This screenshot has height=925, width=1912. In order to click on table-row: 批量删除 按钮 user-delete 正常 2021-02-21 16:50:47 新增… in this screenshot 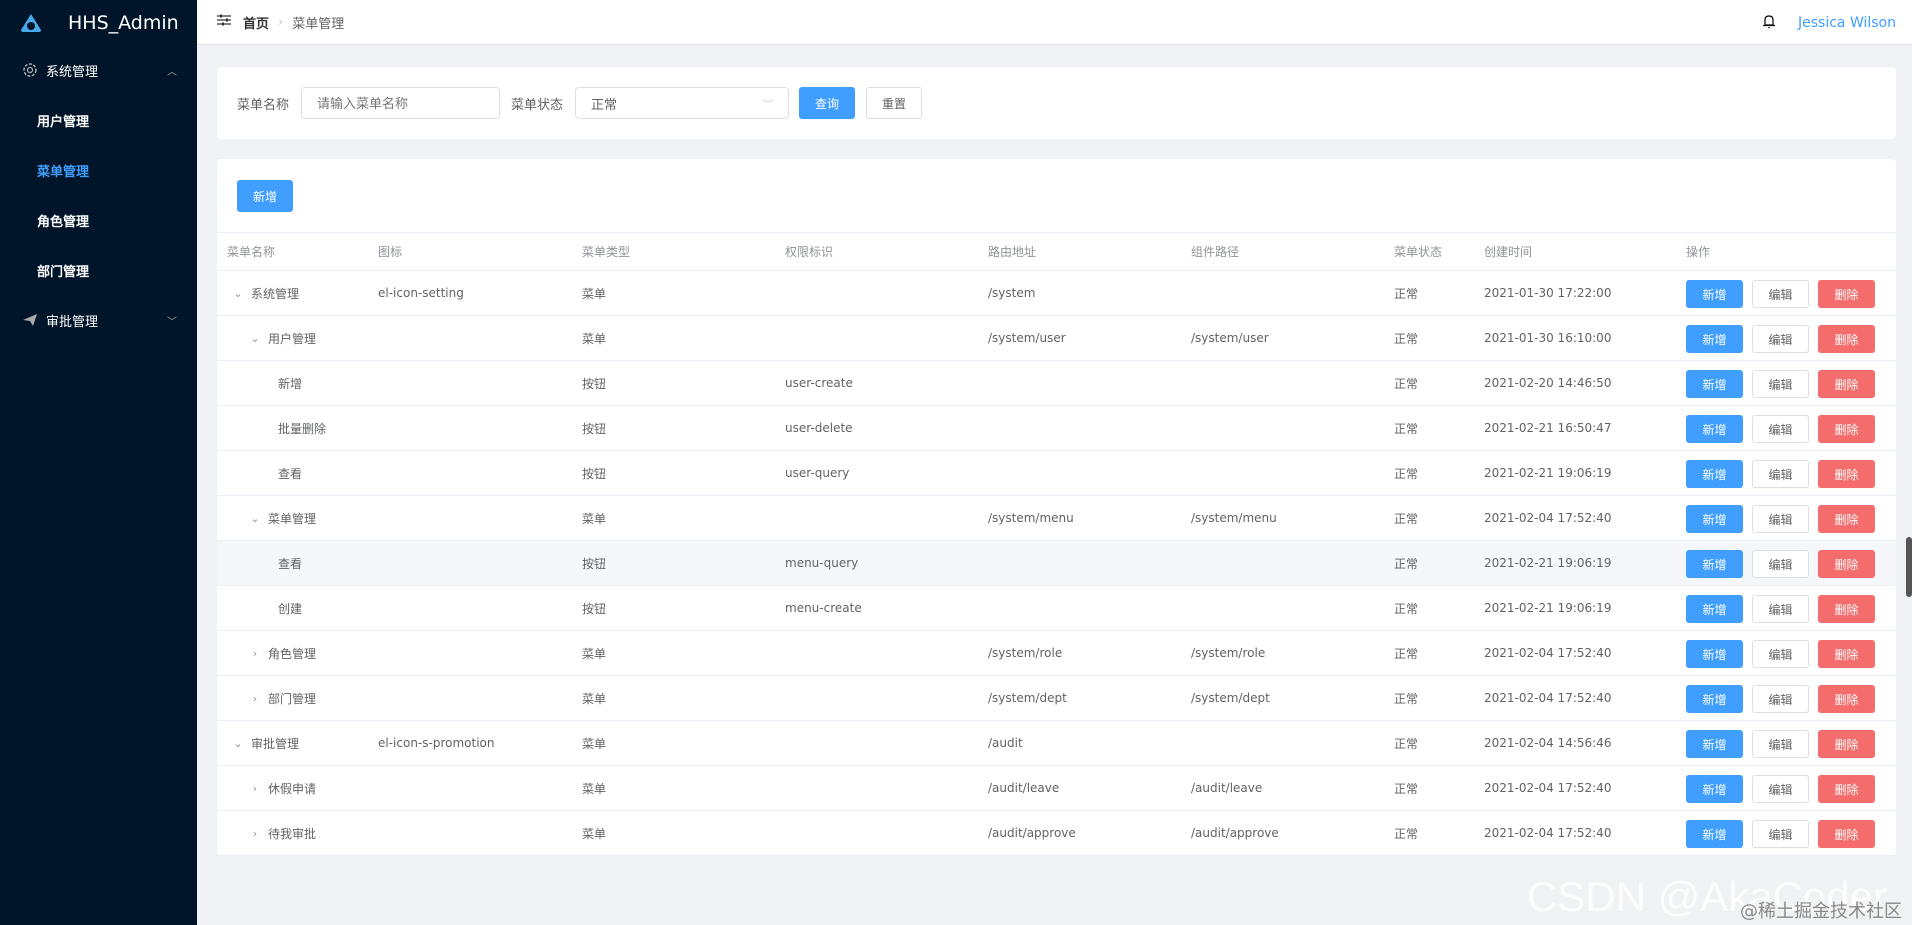, I will do `click(1056, 428)`.